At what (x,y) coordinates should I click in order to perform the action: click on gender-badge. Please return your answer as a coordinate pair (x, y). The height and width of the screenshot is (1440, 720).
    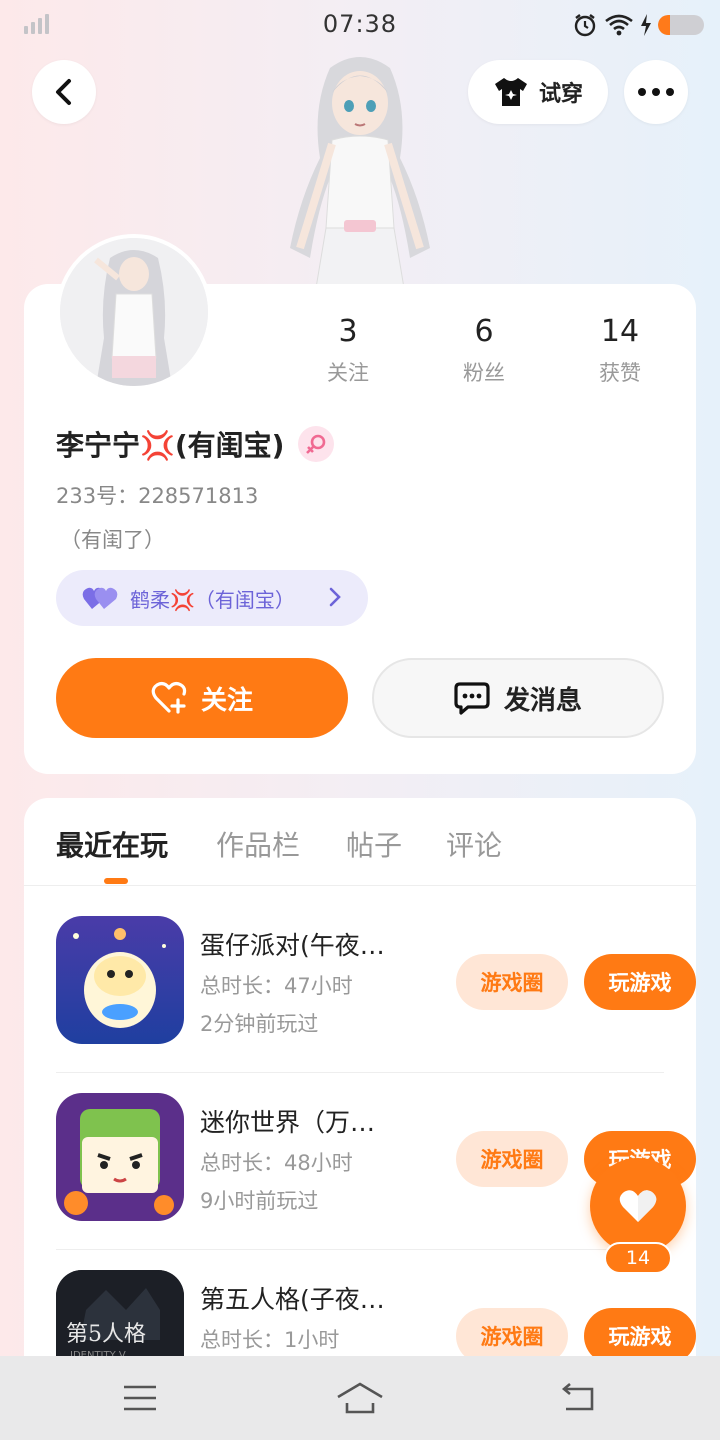
    Looking at the image, I should click on (316, 444).